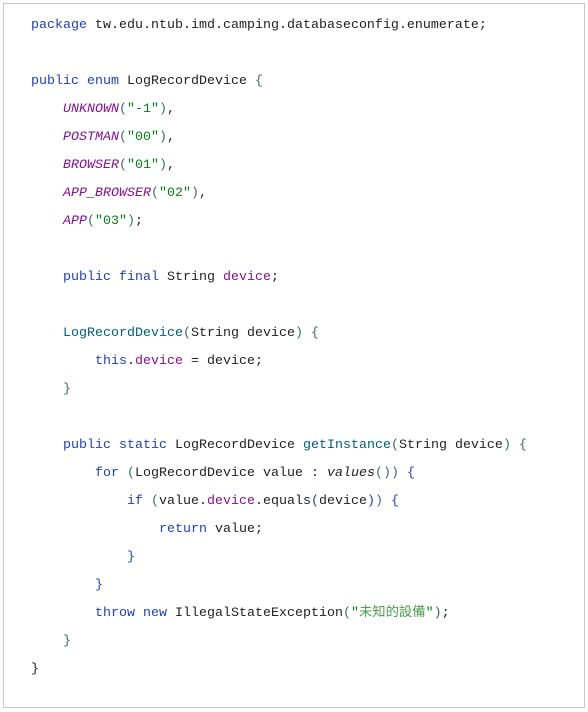 Image resolution: width=588 pixels, height=712 pixels. I want to click on code-token: public enum, so click(75, 81).